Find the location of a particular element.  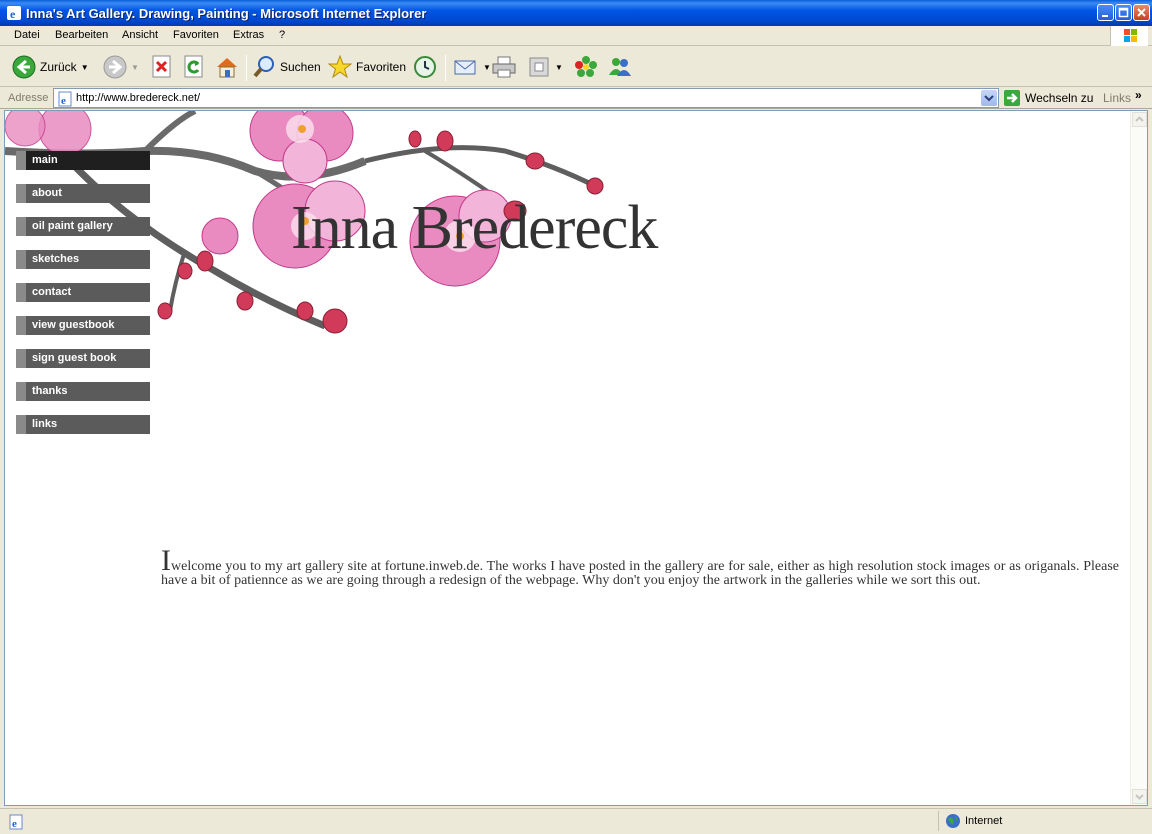

mail-icon is located at coordinates (465, 67).